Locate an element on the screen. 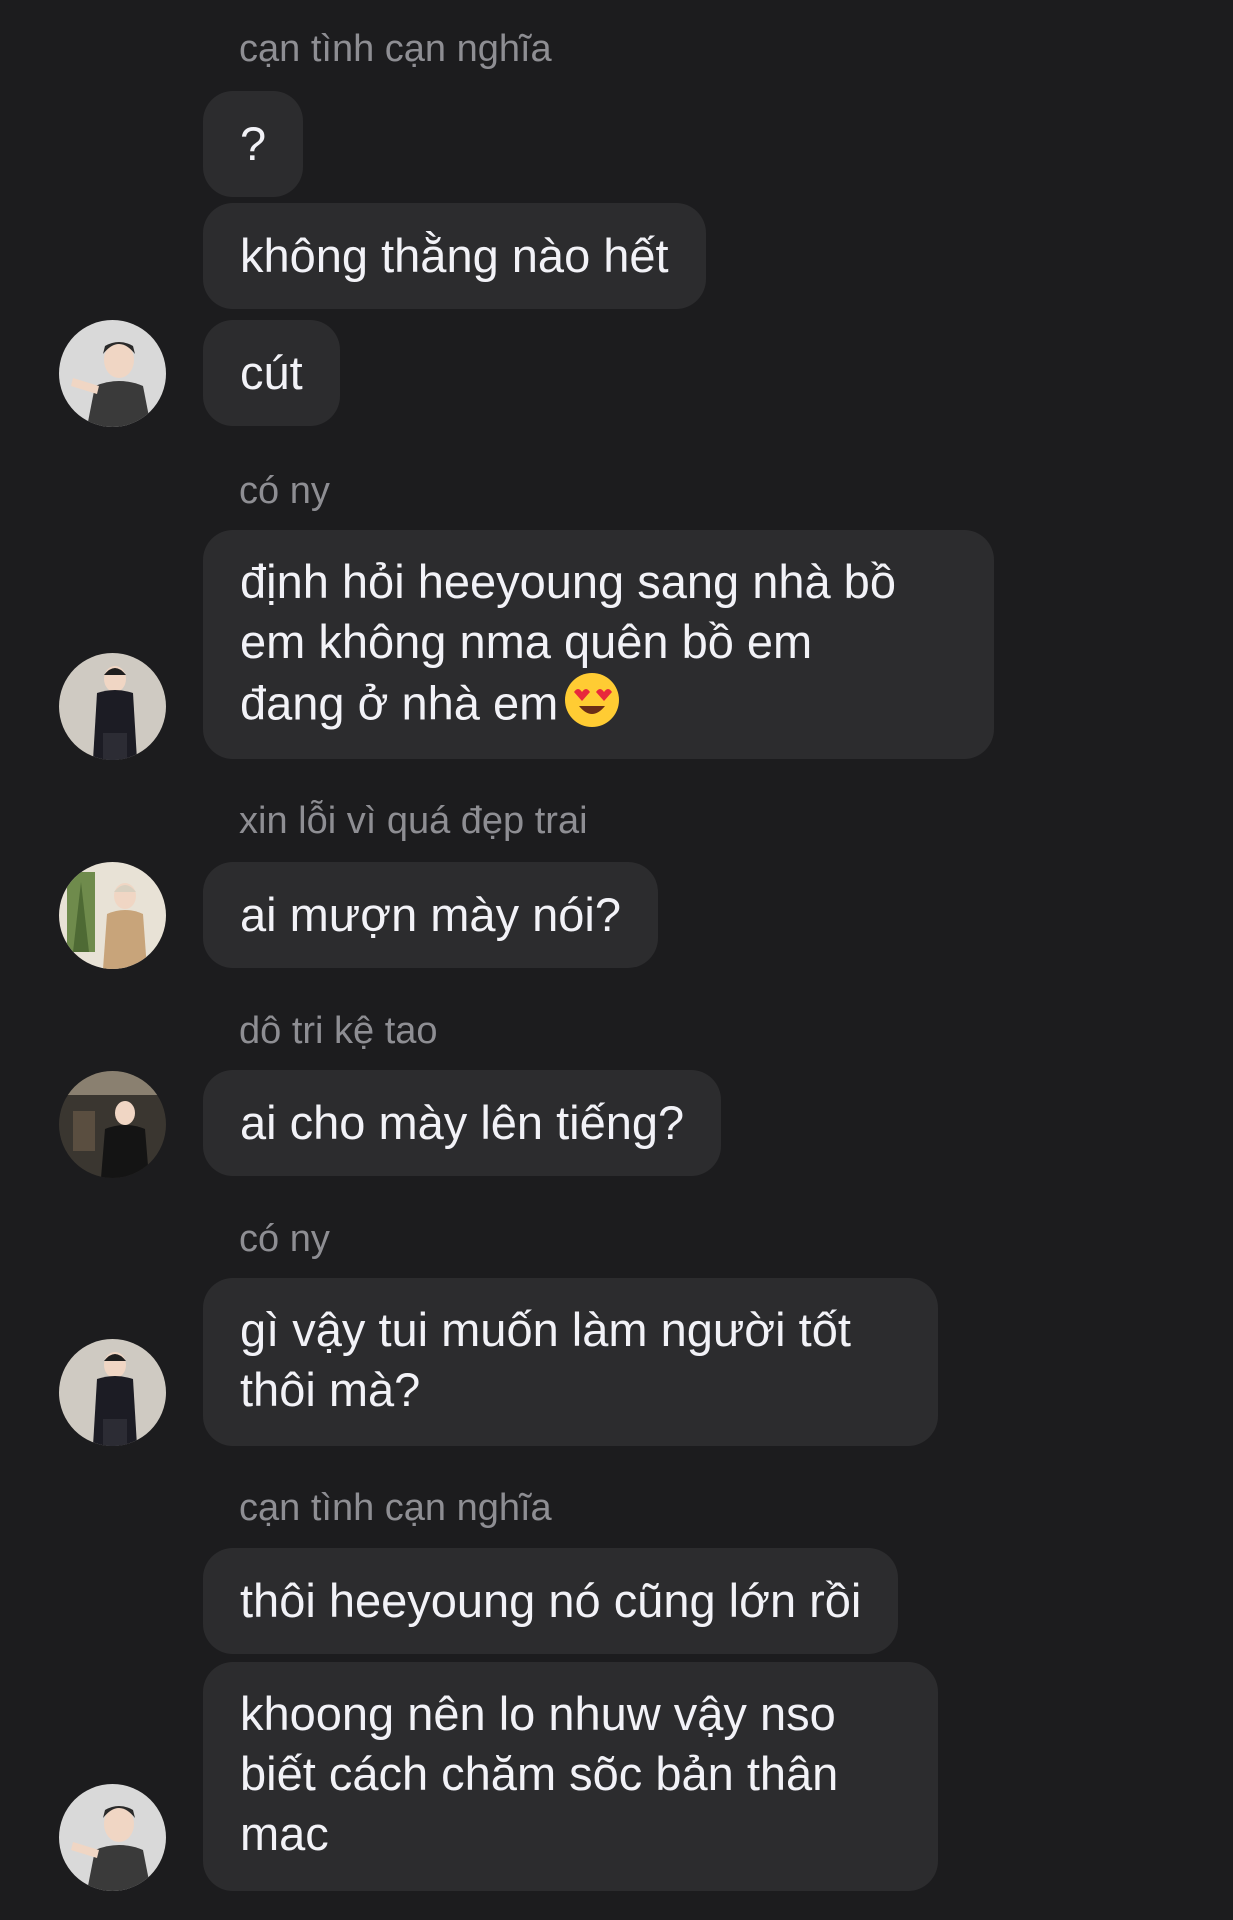  message-bubble: ai mượn mày nói? is located at coordinates (430, 915).